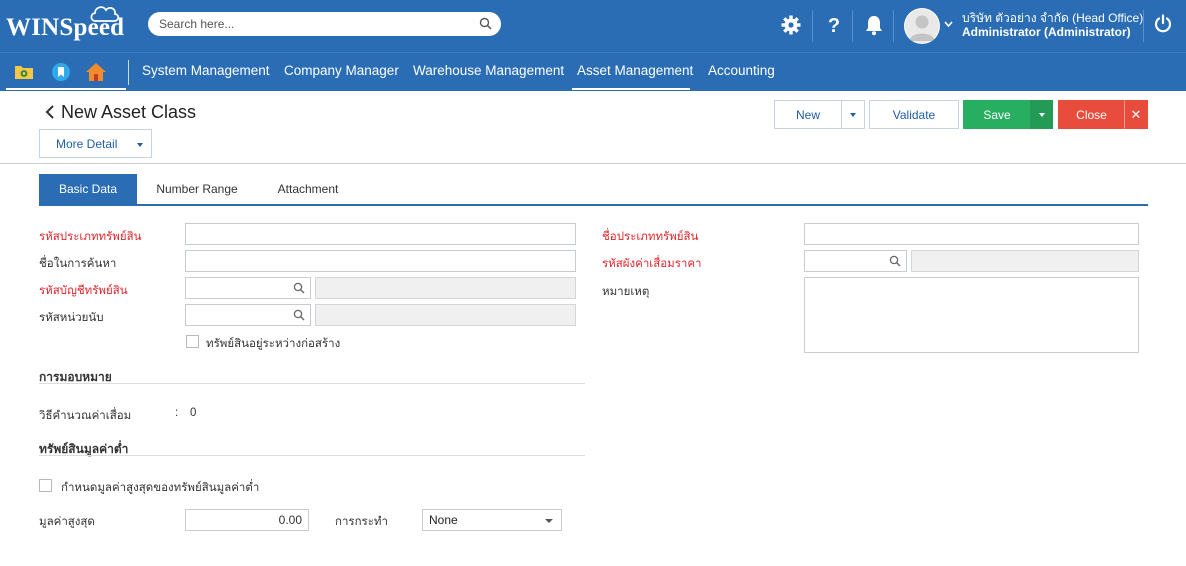  What do you see at coordinates (193, 413) in the screenshot?
I see `depreciation-method-value: 0` at bounding box center [193, 413].